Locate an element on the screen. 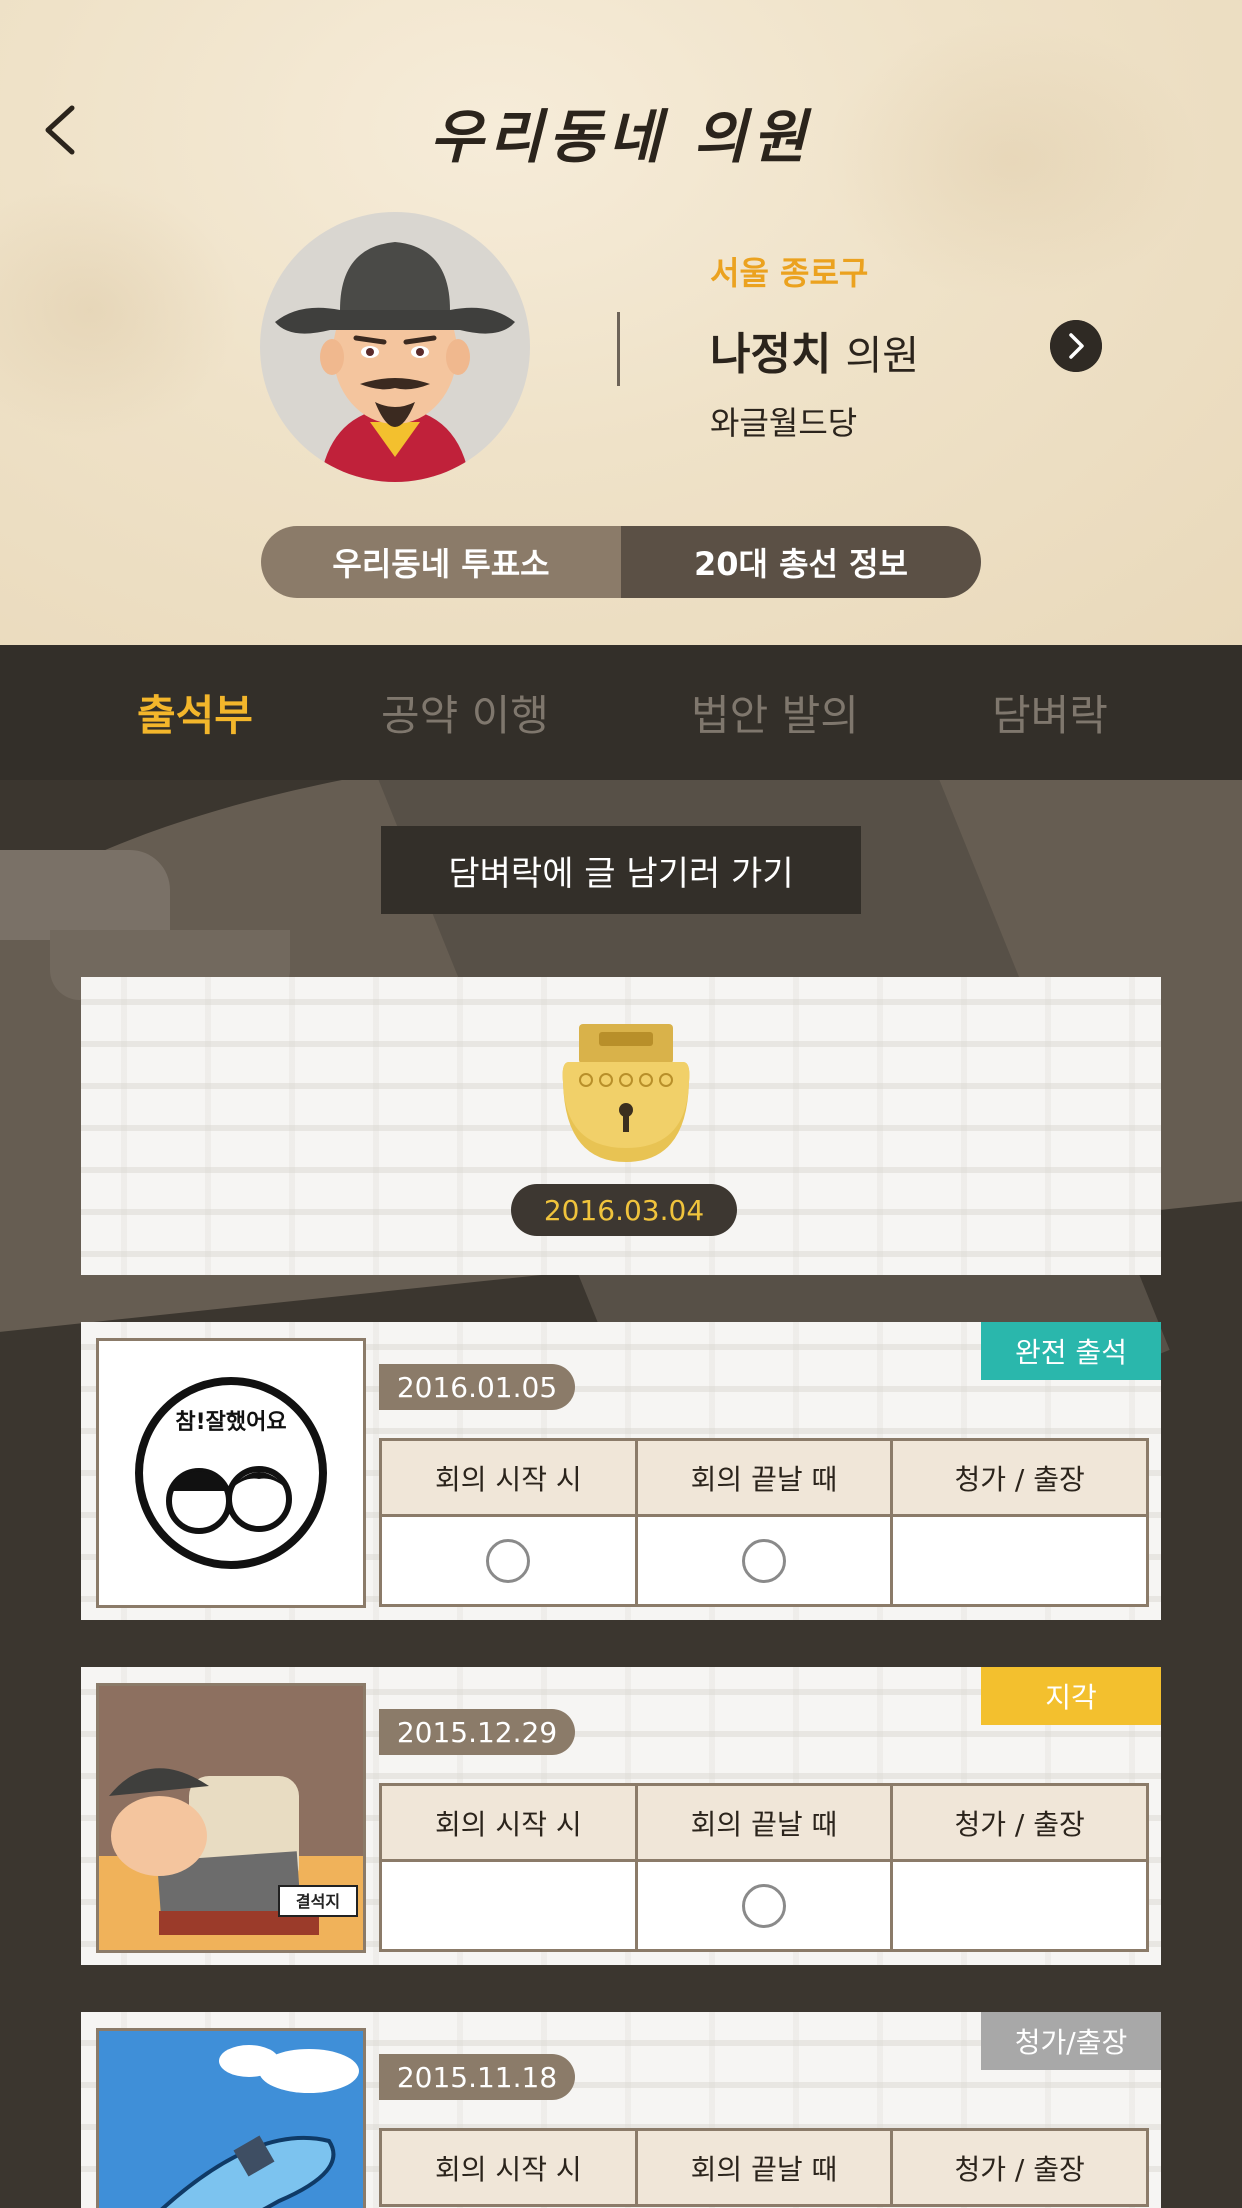  politician-role: 의원 is located at coordinates (882, 356).